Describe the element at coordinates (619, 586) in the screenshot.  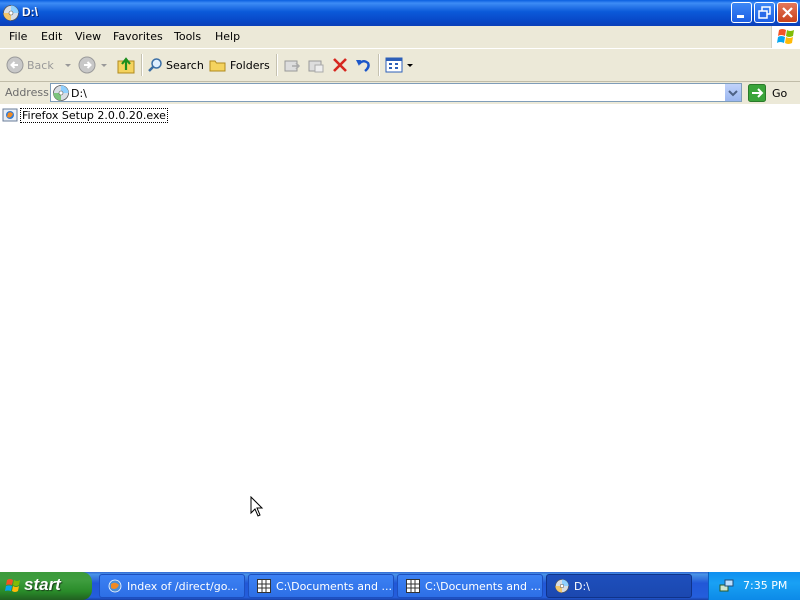
I see `taskbar-item-active: D:\` at that location.